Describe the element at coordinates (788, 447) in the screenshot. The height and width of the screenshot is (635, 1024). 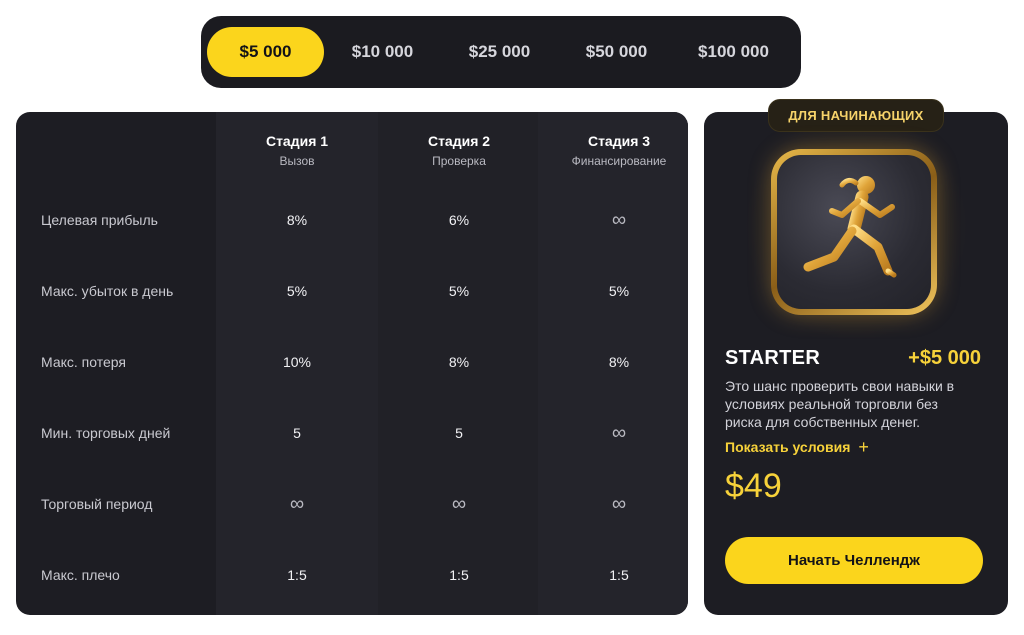
I see `show-terms-label: Показать условия` at that location.